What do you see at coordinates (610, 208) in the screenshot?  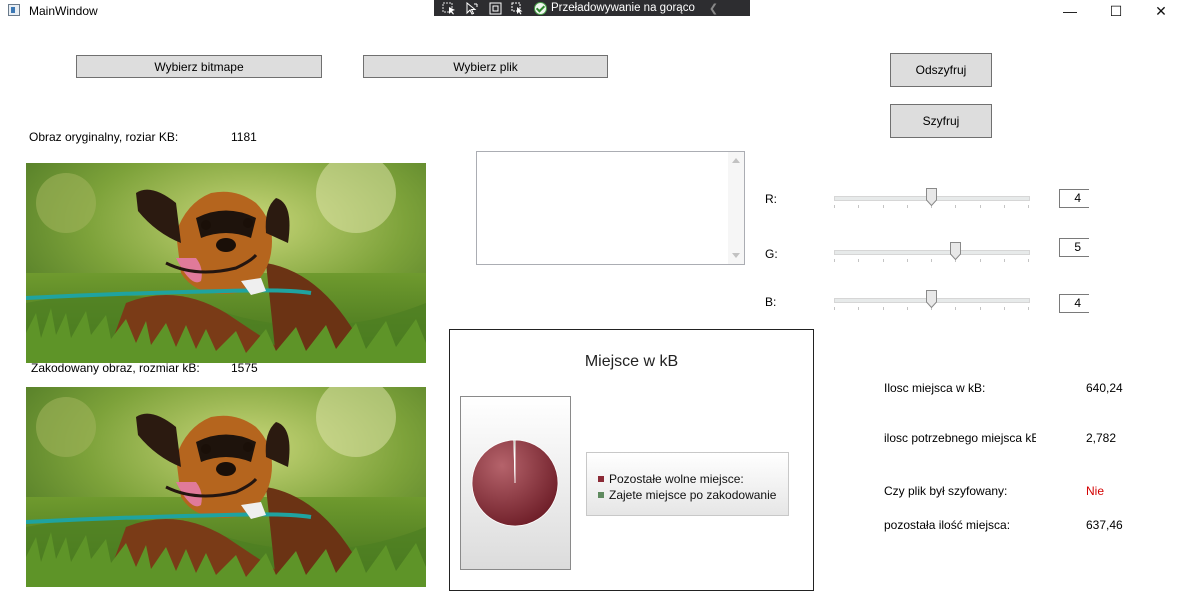 I see `message-textarea` at bounding box center [610, 208].